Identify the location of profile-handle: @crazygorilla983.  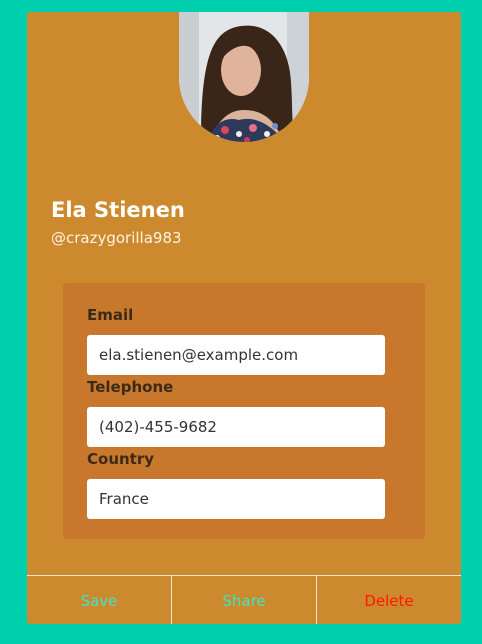
(116, 238).